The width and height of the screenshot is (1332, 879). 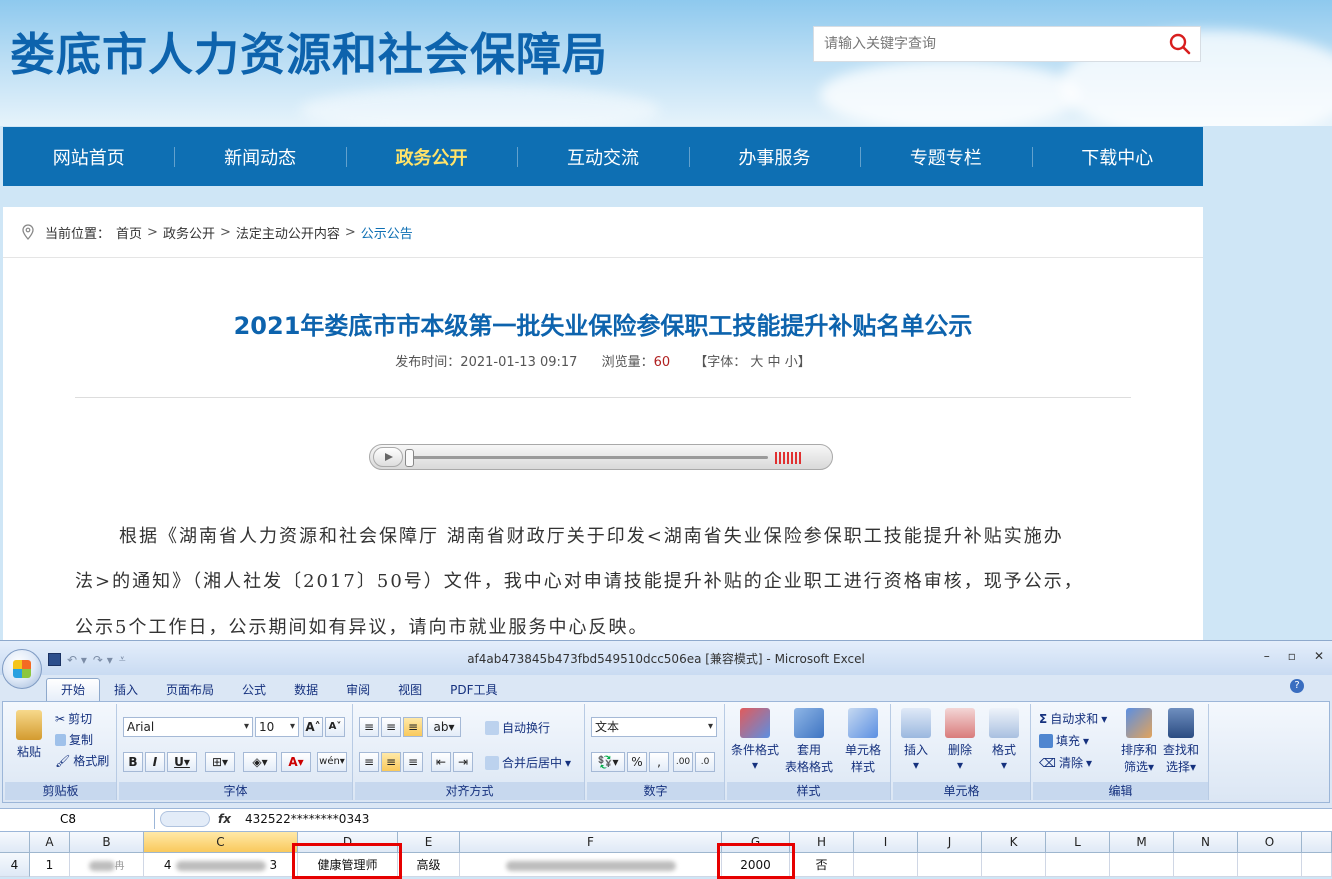 I want to click on wrap-text-button: 自动换行, so click(x=517, y=727).